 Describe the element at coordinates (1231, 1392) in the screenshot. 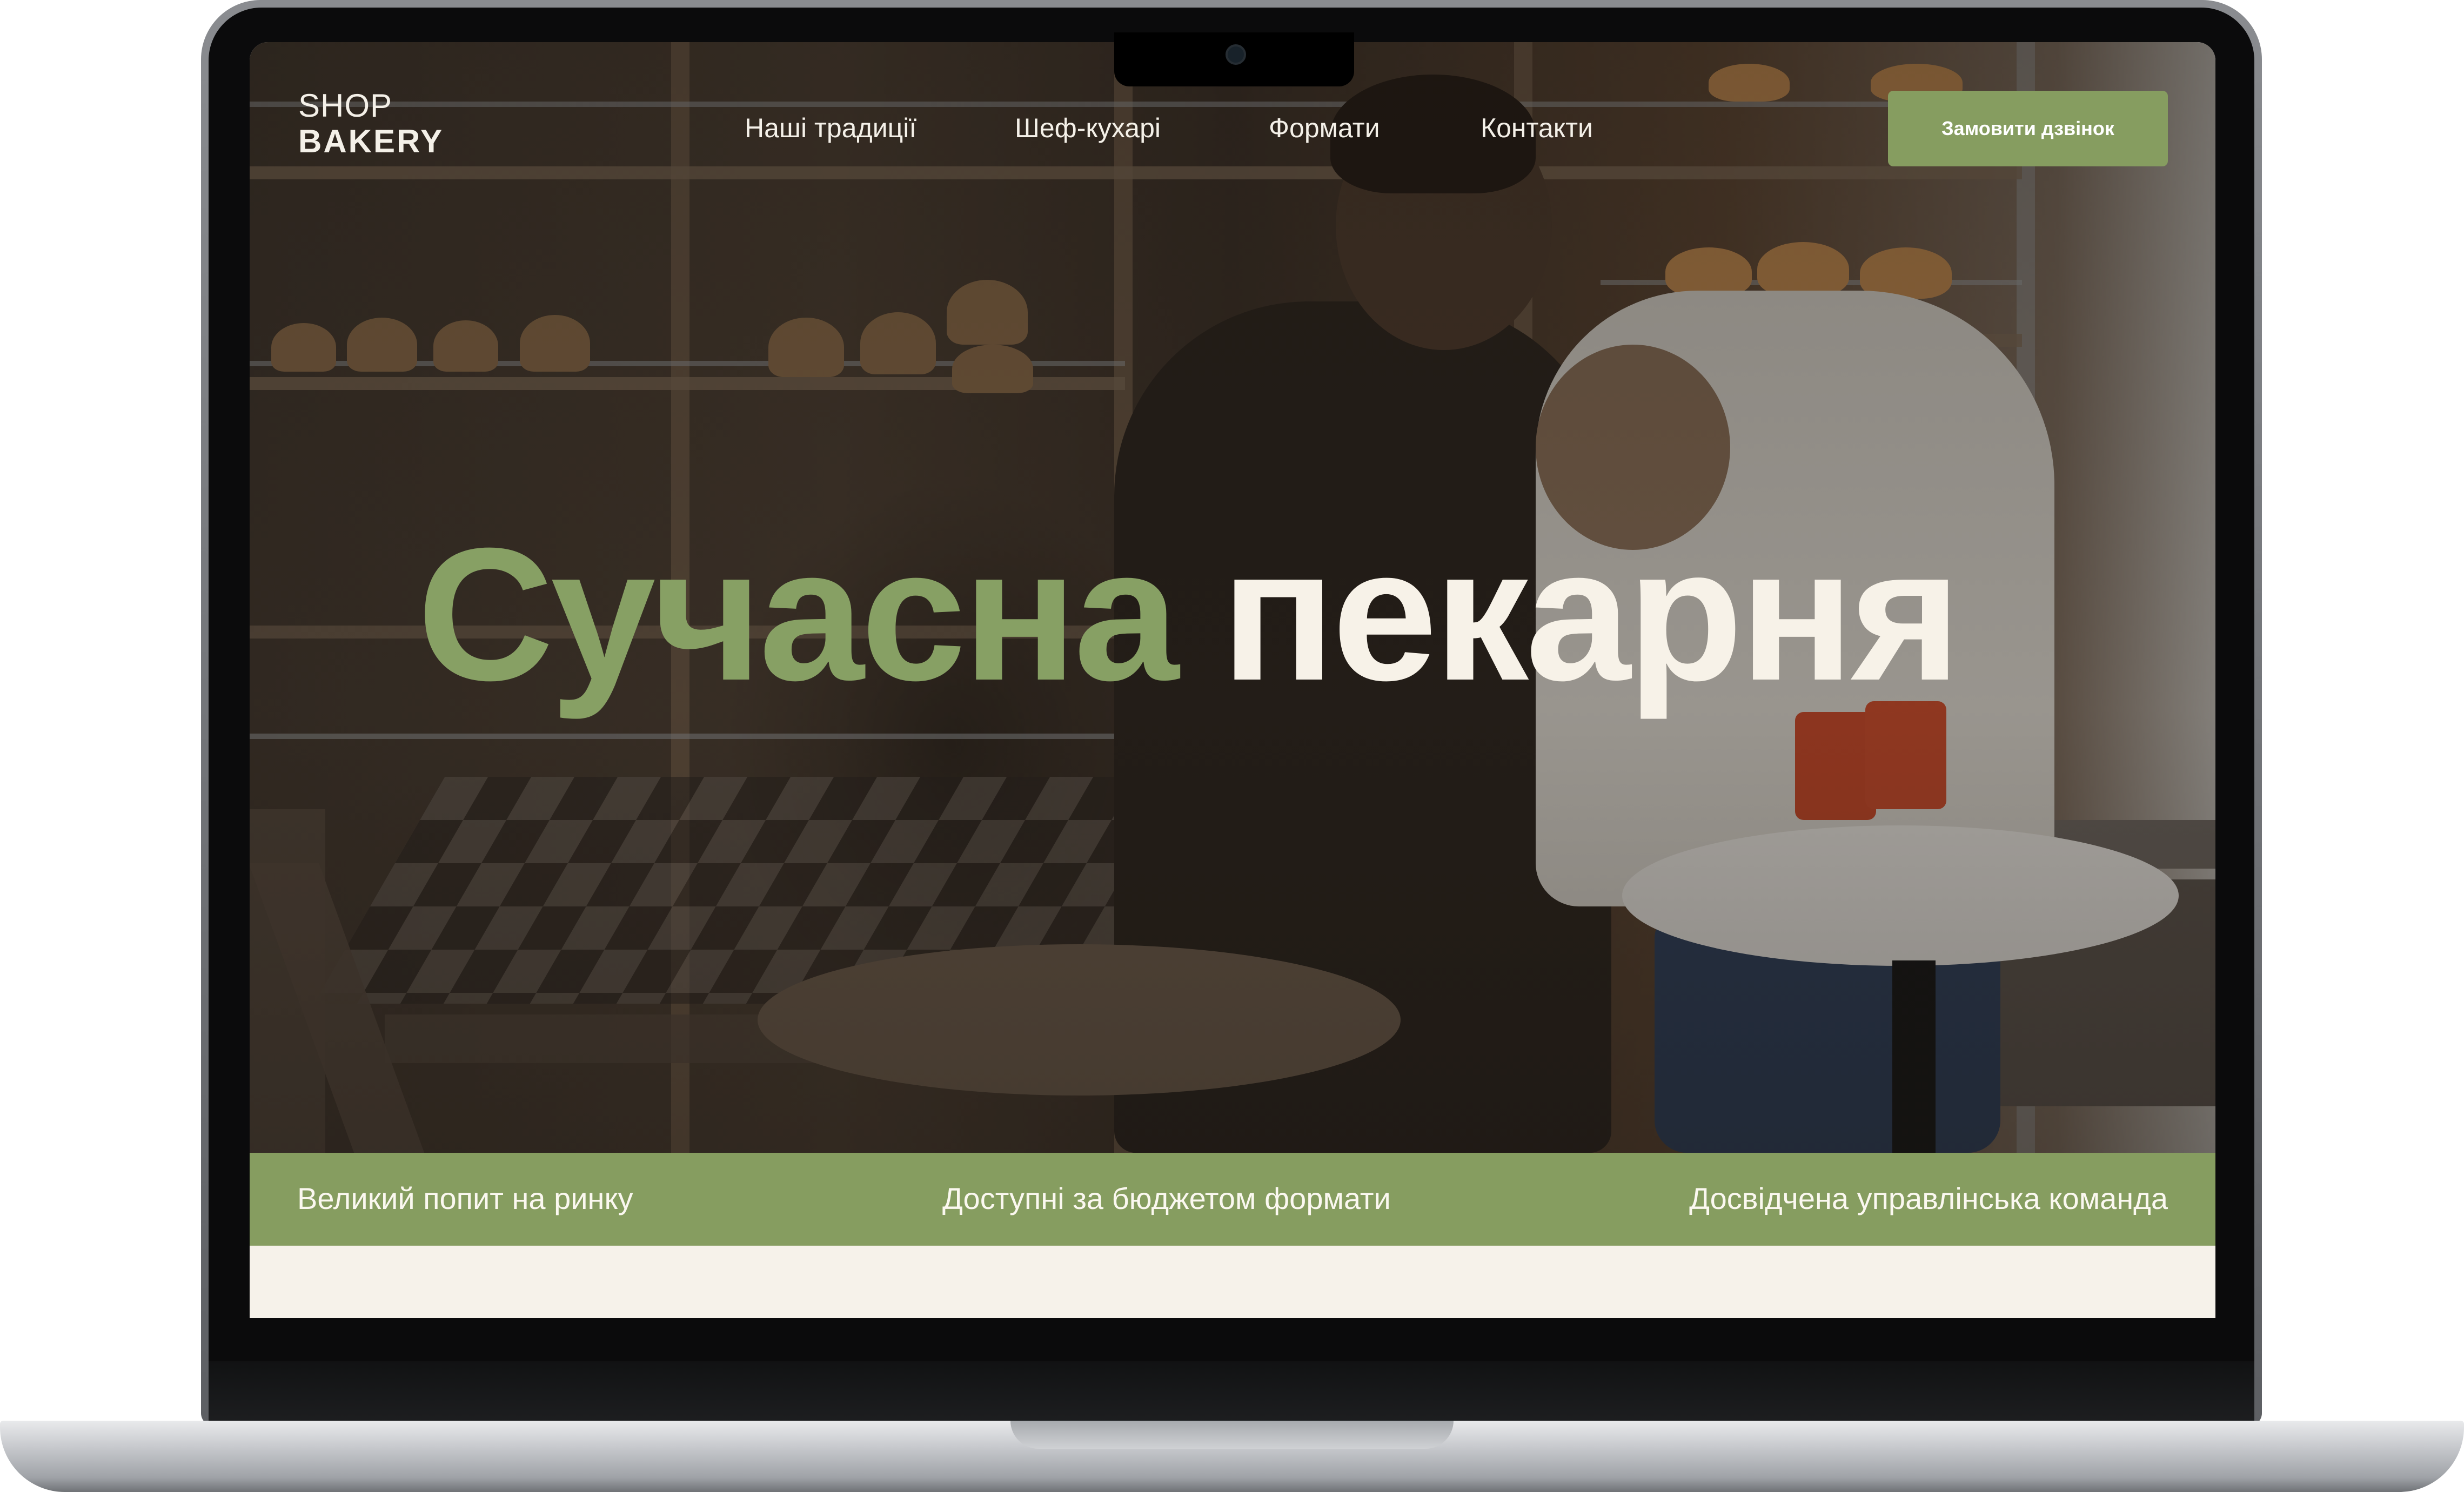

I see `laptop-chin` at that location.